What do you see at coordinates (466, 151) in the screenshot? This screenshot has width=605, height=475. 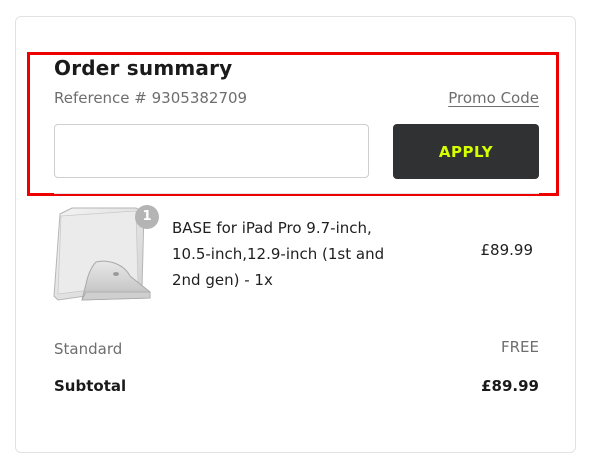 I see `apply-button: APPLY` at bounding box center [466, 151].